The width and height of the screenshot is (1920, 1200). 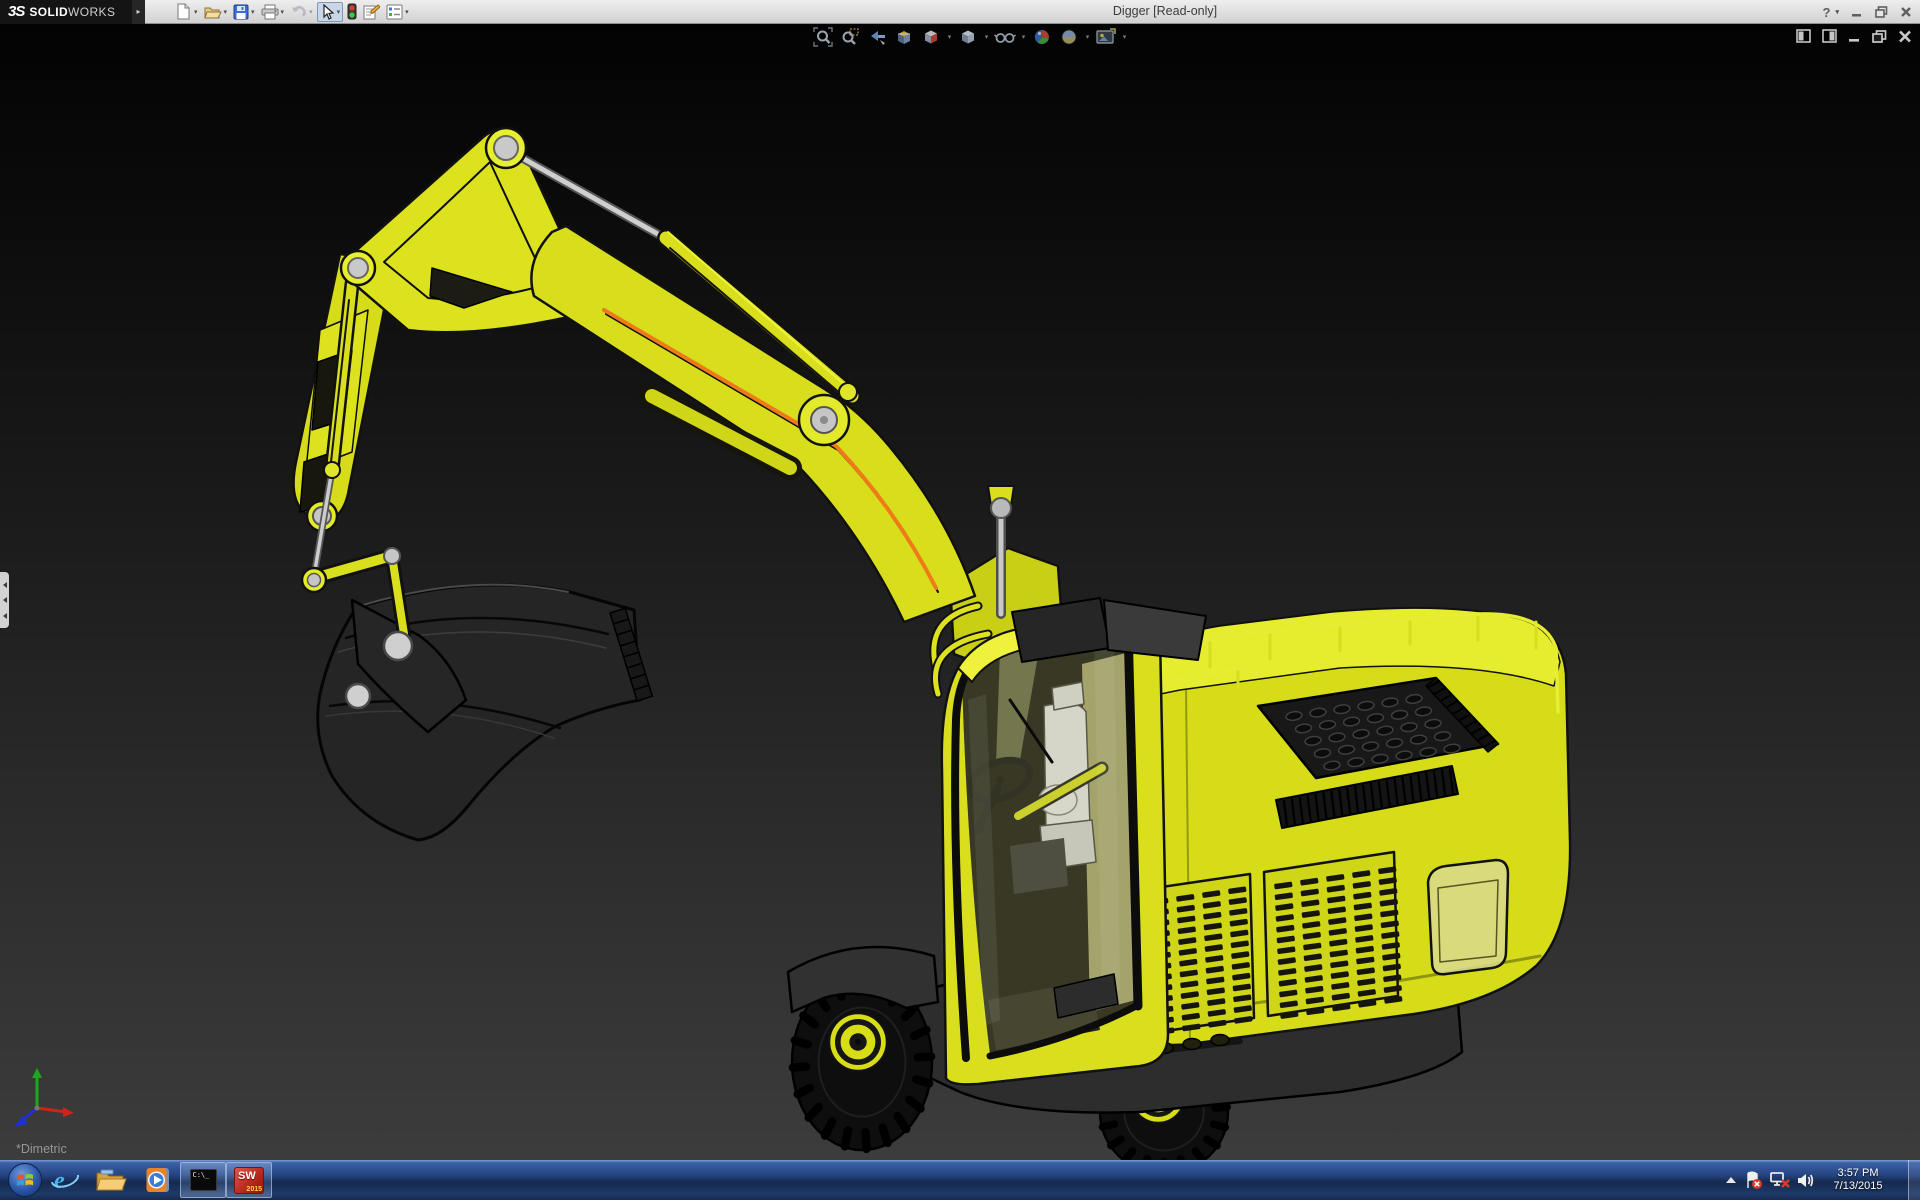 I want to click on taskbar-media-player, so click(x=157, y=1180).